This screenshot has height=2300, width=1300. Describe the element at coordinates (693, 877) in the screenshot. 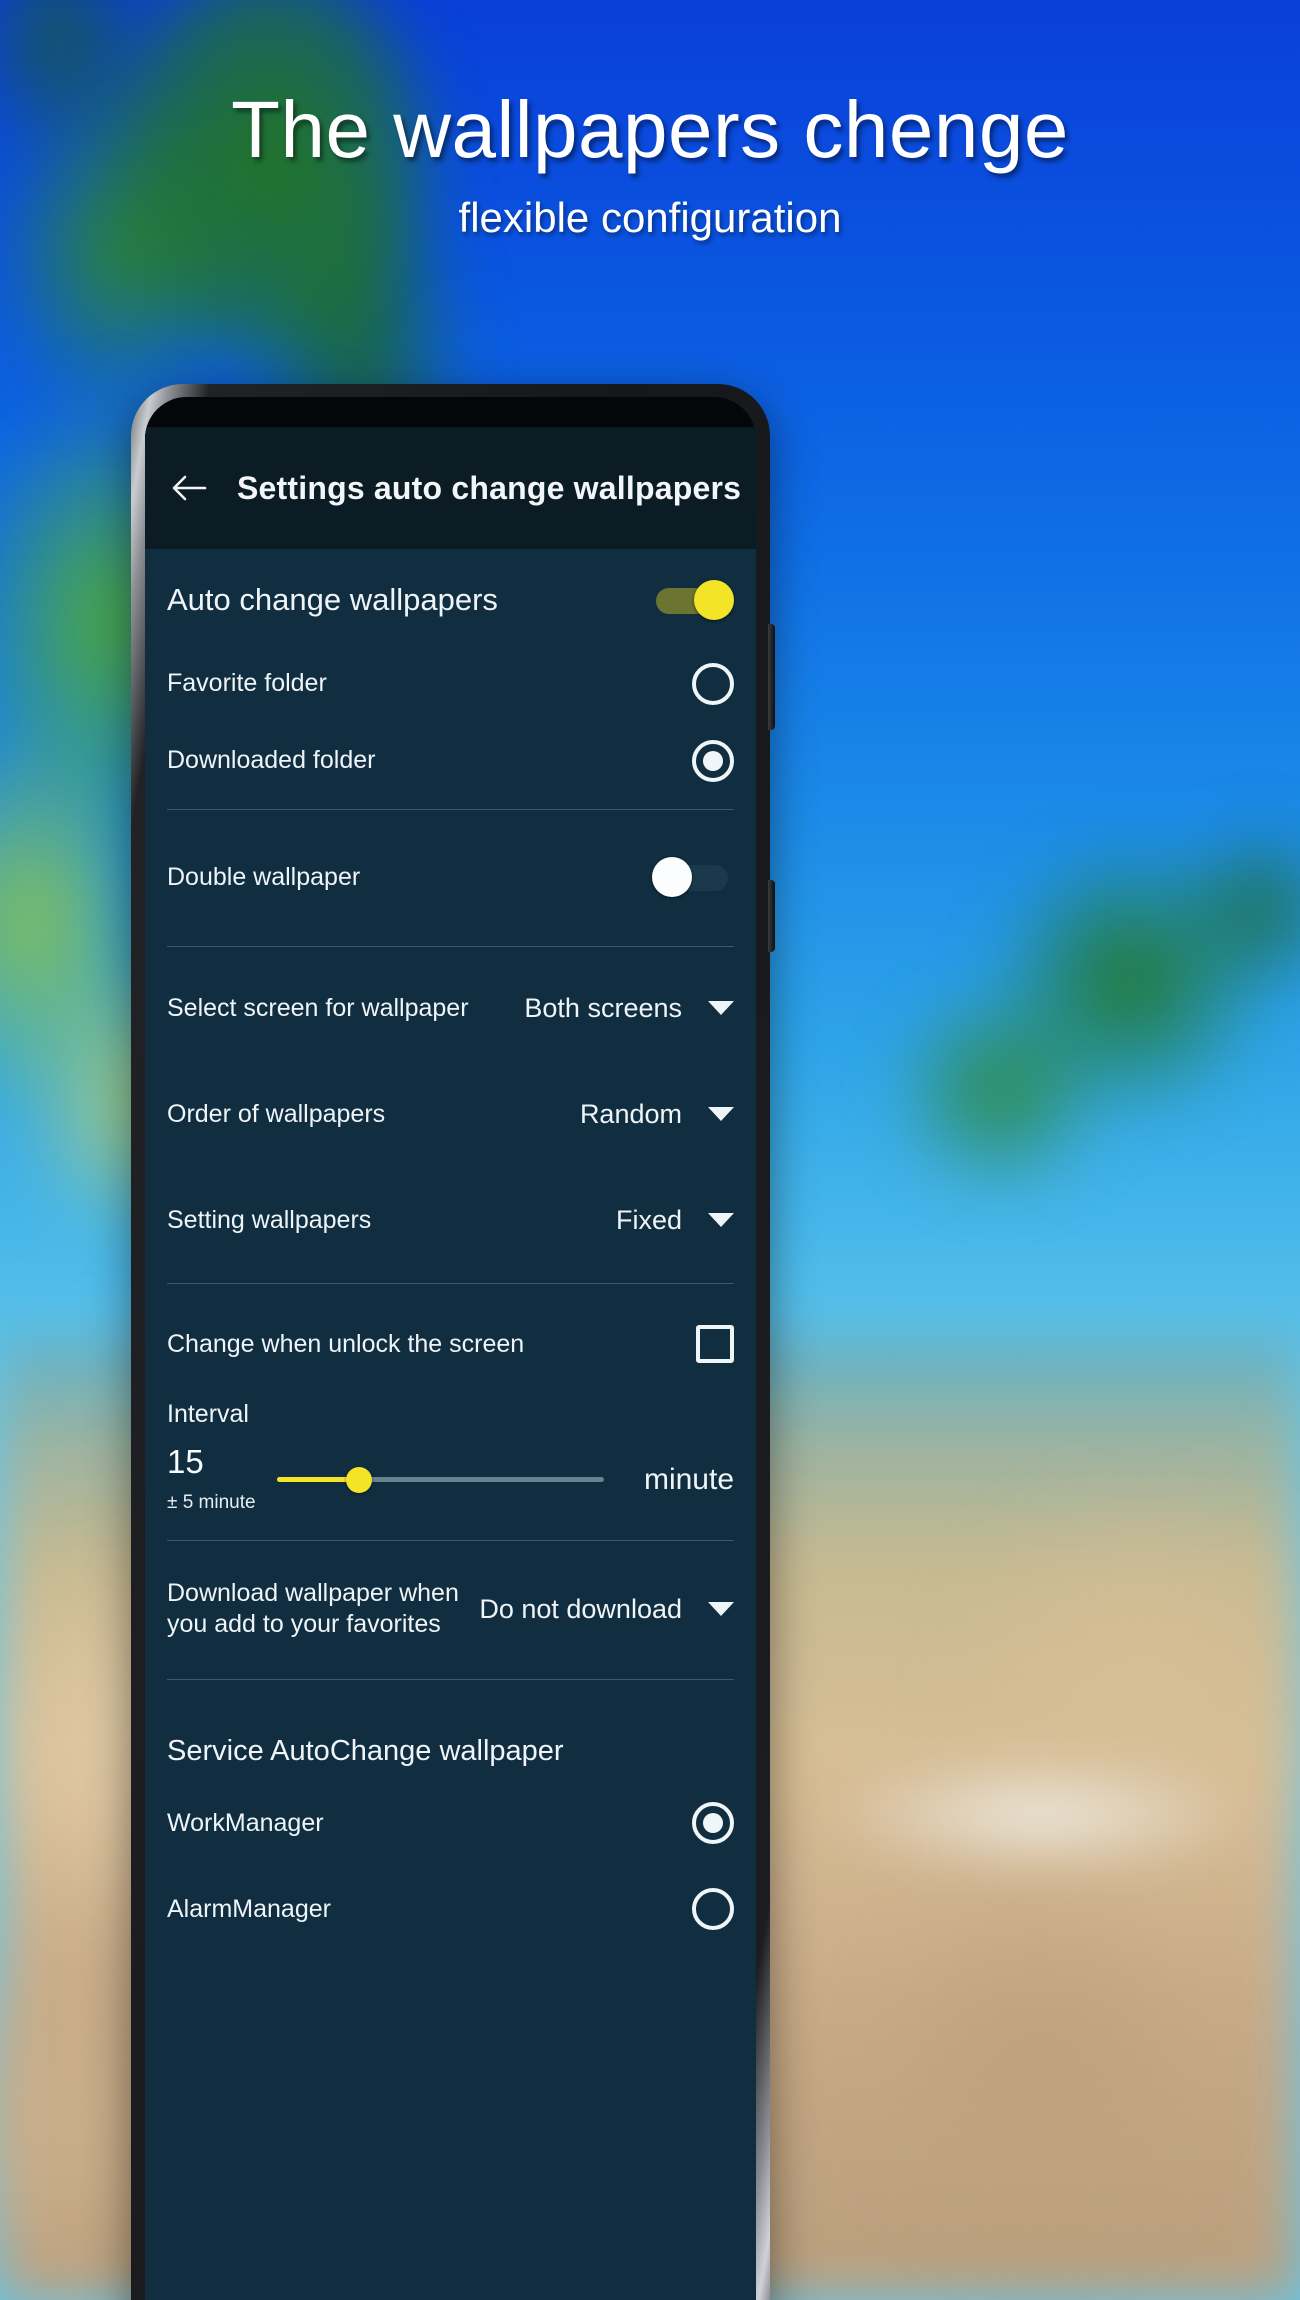

I see `double-wallpaper-toggle` at that location.